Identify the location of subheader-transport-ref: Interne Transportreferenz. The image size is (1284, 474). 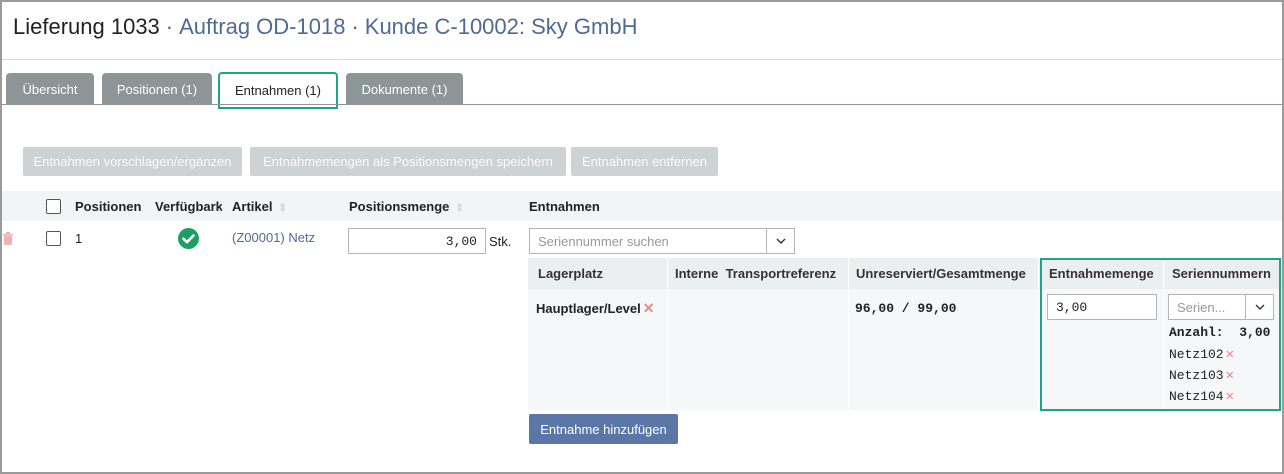
(756, 273).